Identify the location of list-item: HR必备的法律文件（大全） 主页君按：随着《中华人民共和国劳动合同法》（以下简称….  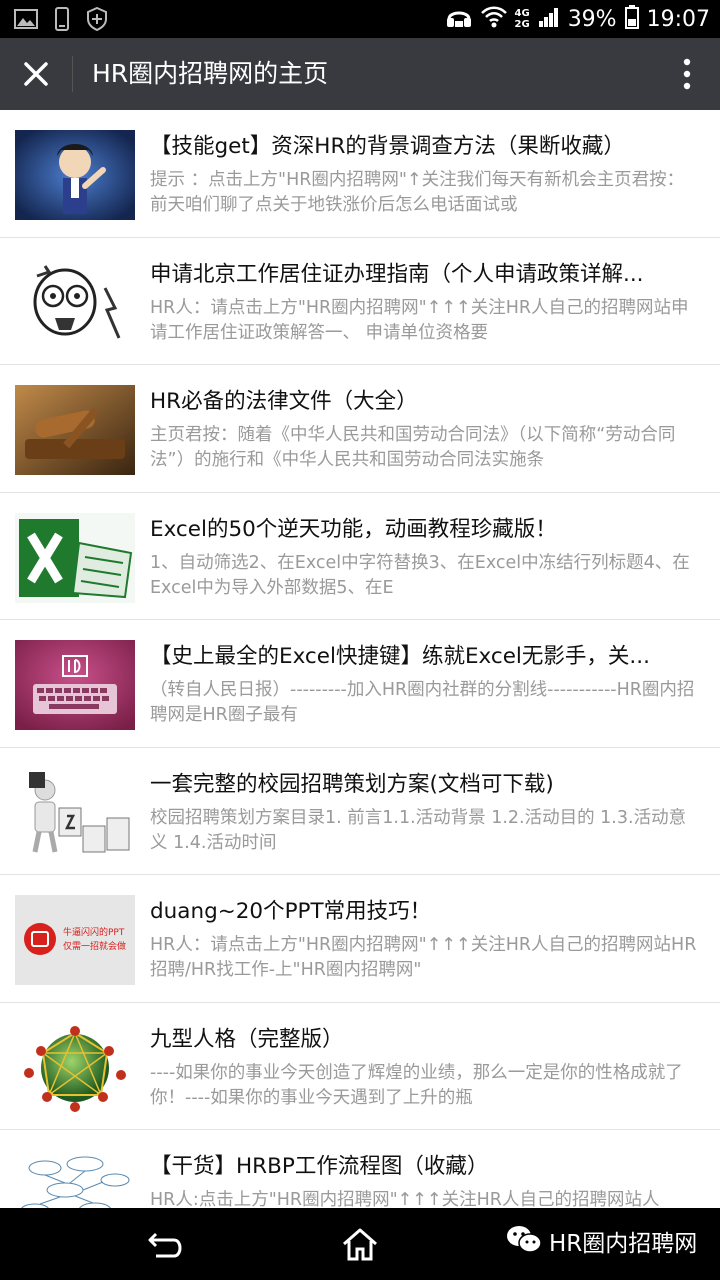
(360, 429).